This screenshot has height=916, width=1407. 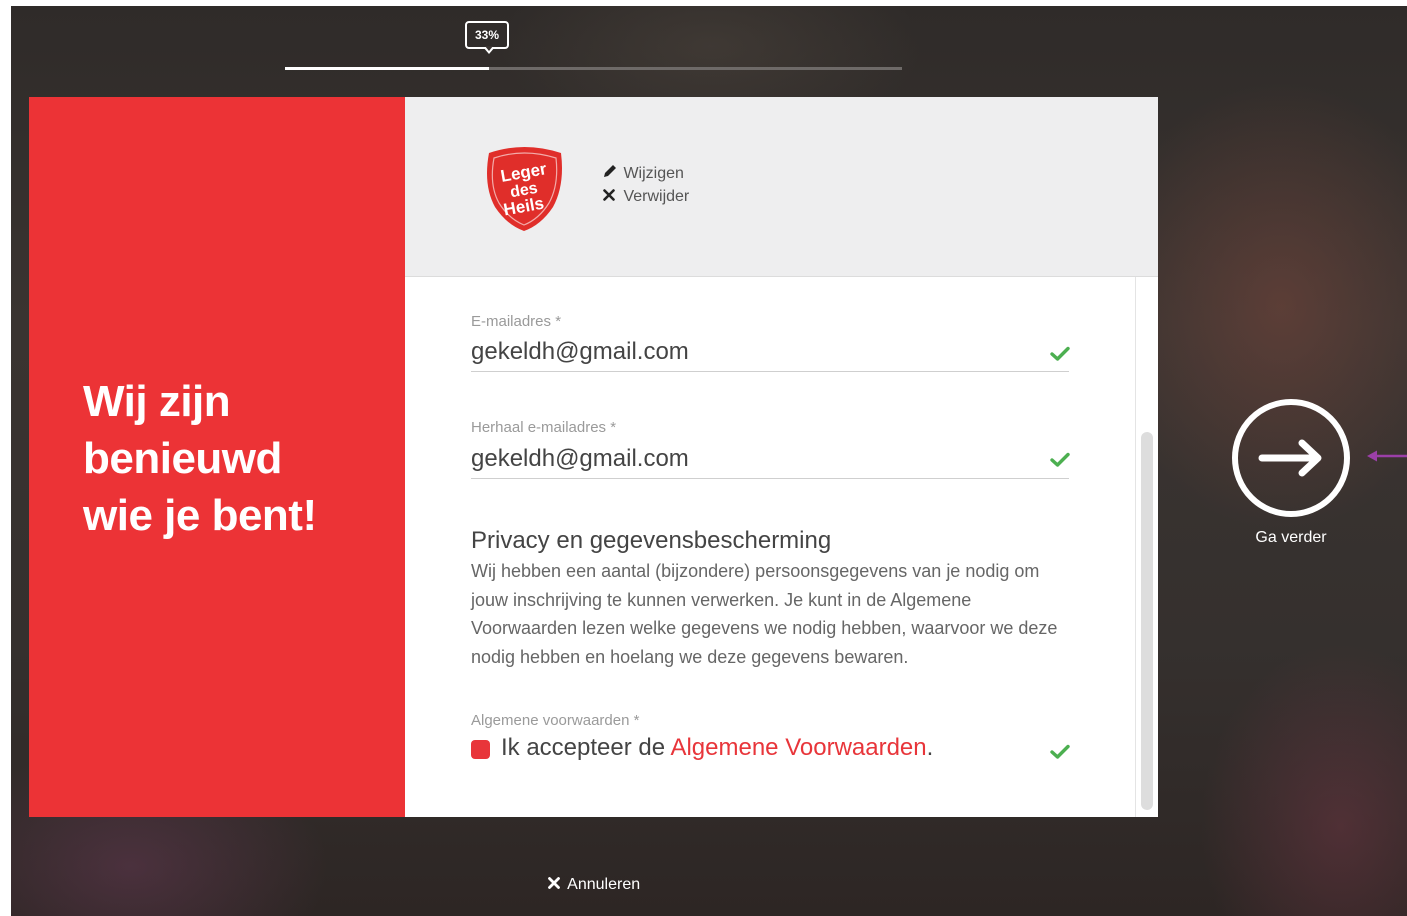 I want to click on terms-prefix: Ik accepteer de, so click(x=586, y=747).